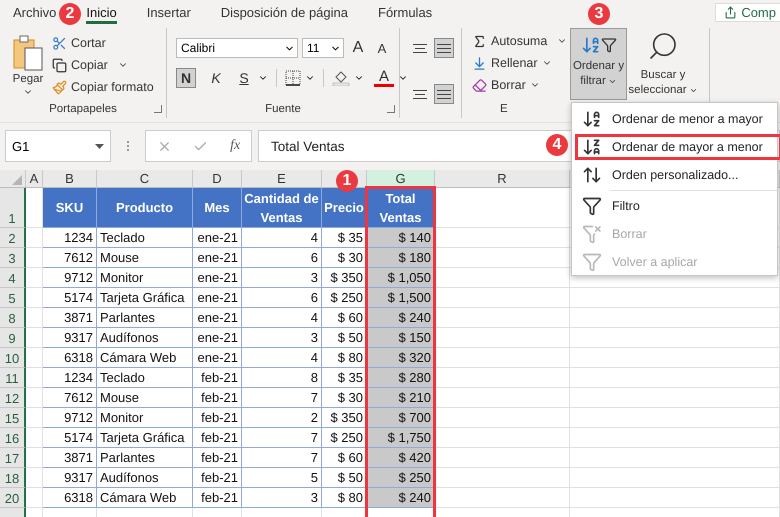  What do you see at coordinates (145, 338) in the screenshot?
I see `table-cell: Audífonos` at bounding box center [145, 338].